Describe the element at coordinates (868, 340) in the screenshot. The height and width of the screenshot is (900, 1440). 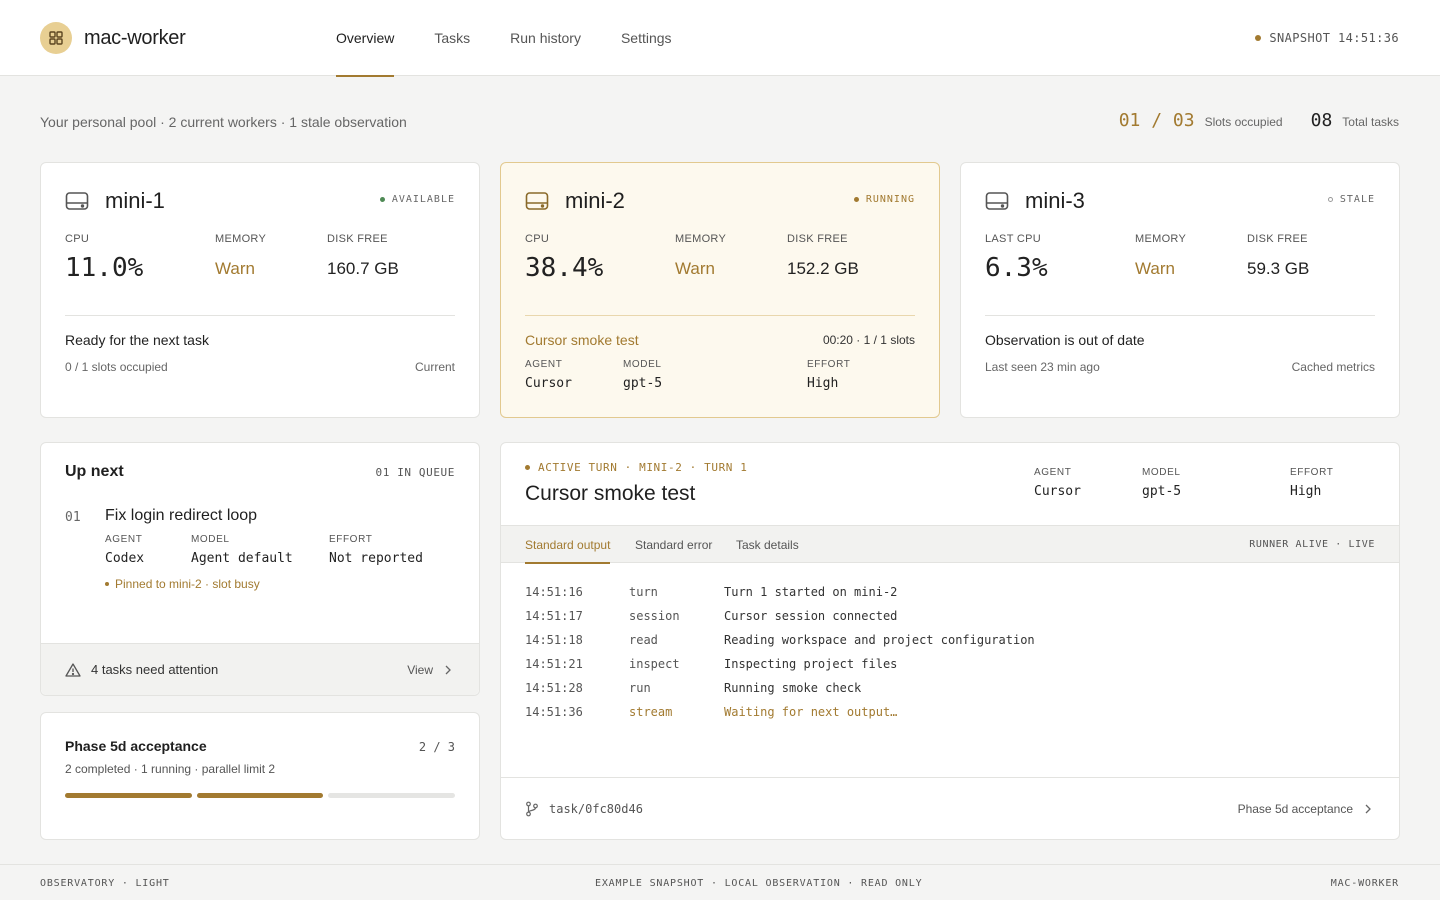
I see `running-task-time: 00:20 · 1 / 1 slots` at that location.